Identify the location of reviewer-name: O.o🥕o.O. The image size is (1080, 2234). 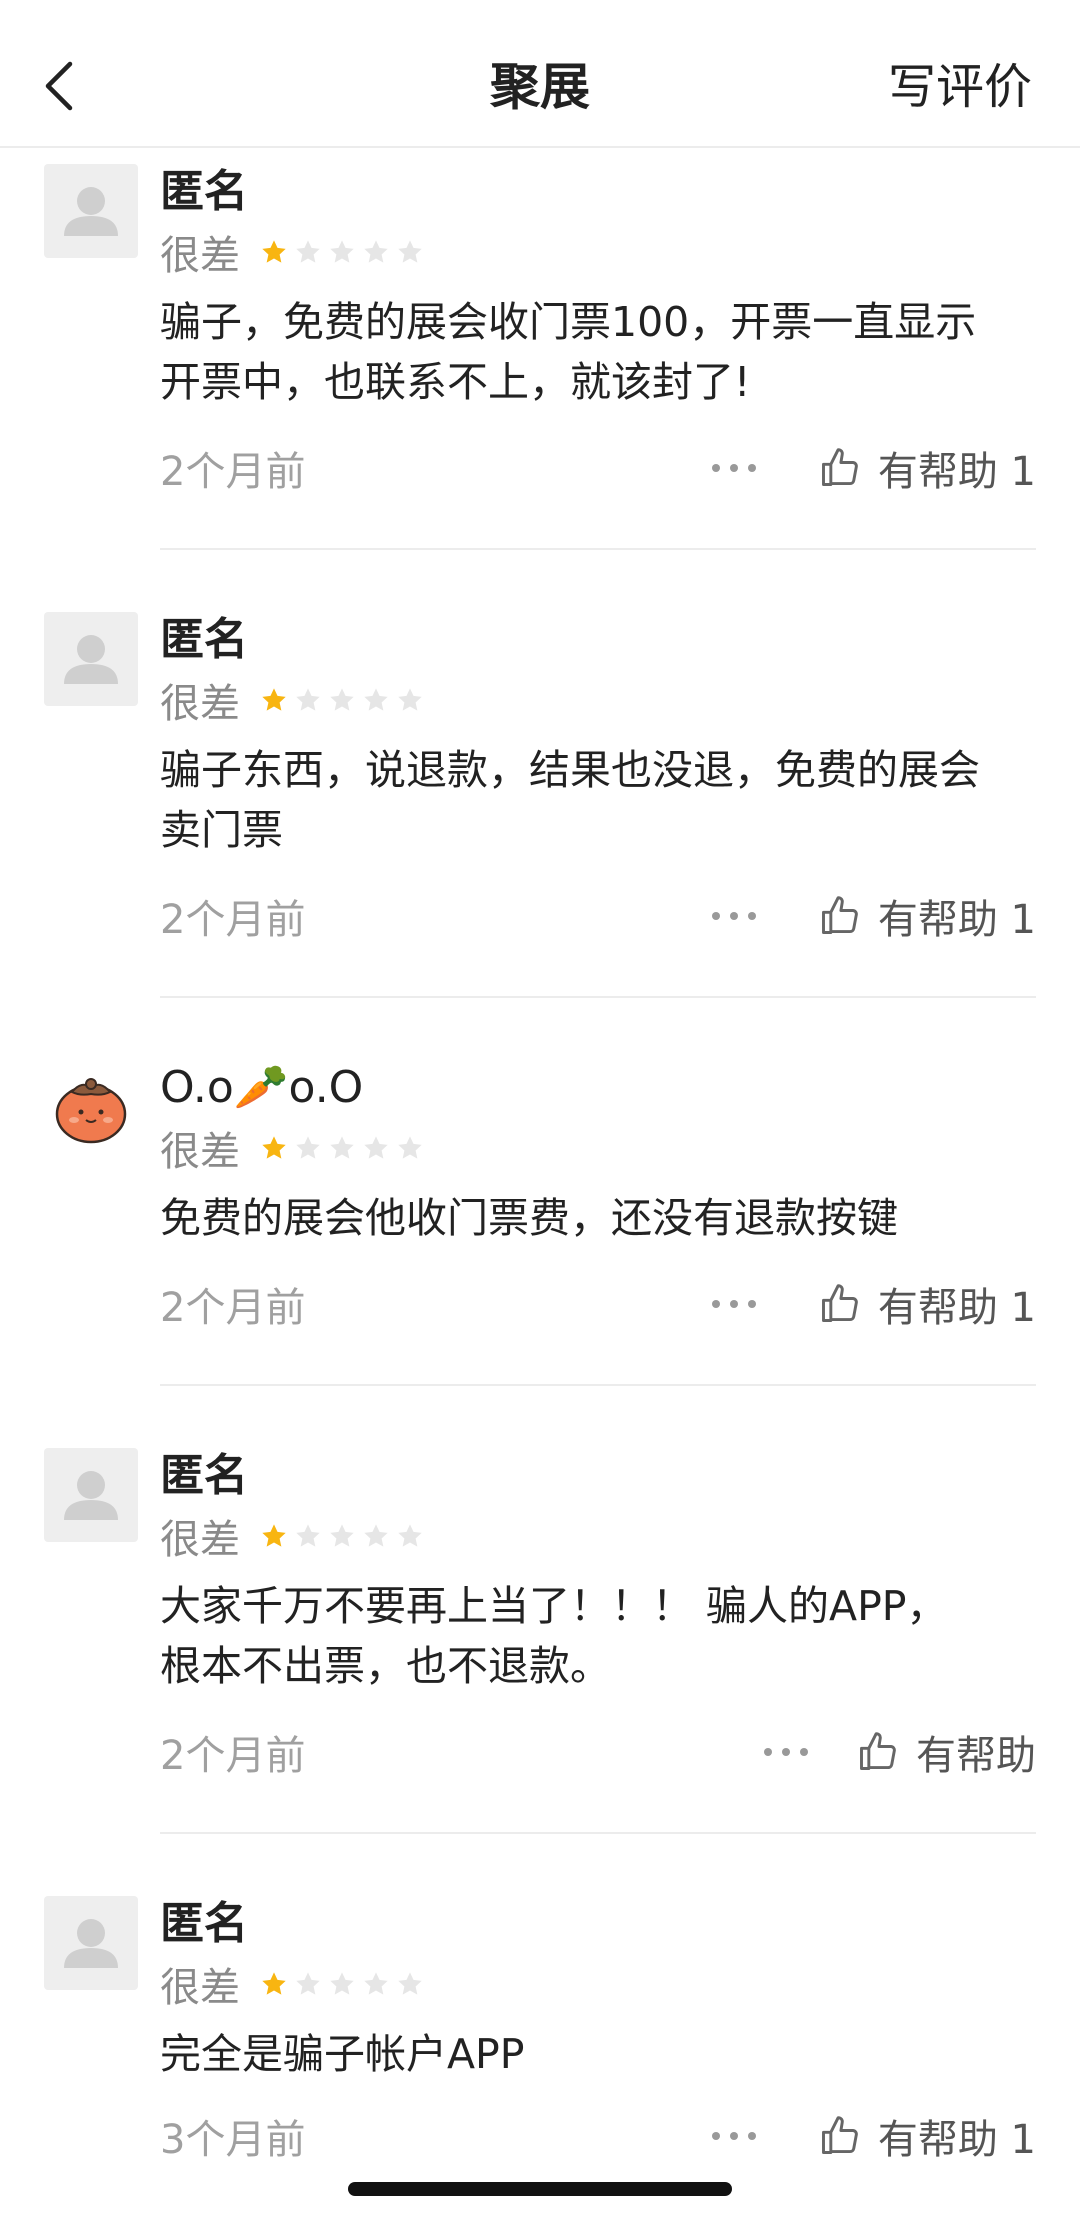
(261, 1088).